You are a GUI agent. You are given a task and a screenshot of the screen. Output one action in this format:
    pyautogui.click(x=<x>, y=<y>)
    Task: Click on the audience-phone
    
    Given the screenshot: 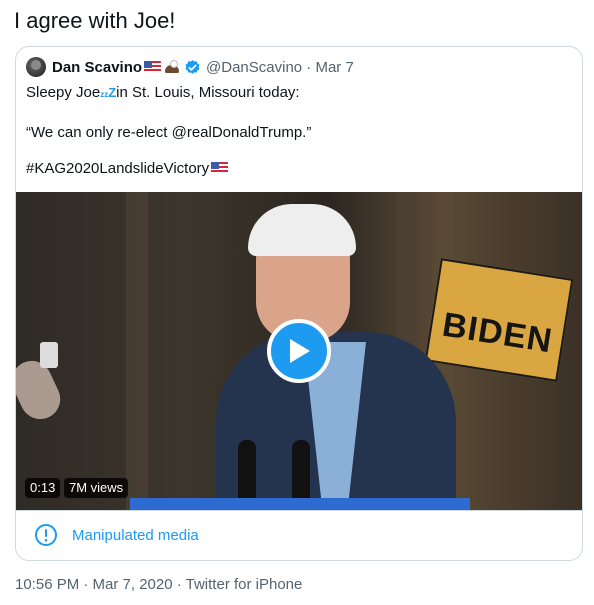 What is the action you would take?
    pyautogui.click(x=49, y=355)
    